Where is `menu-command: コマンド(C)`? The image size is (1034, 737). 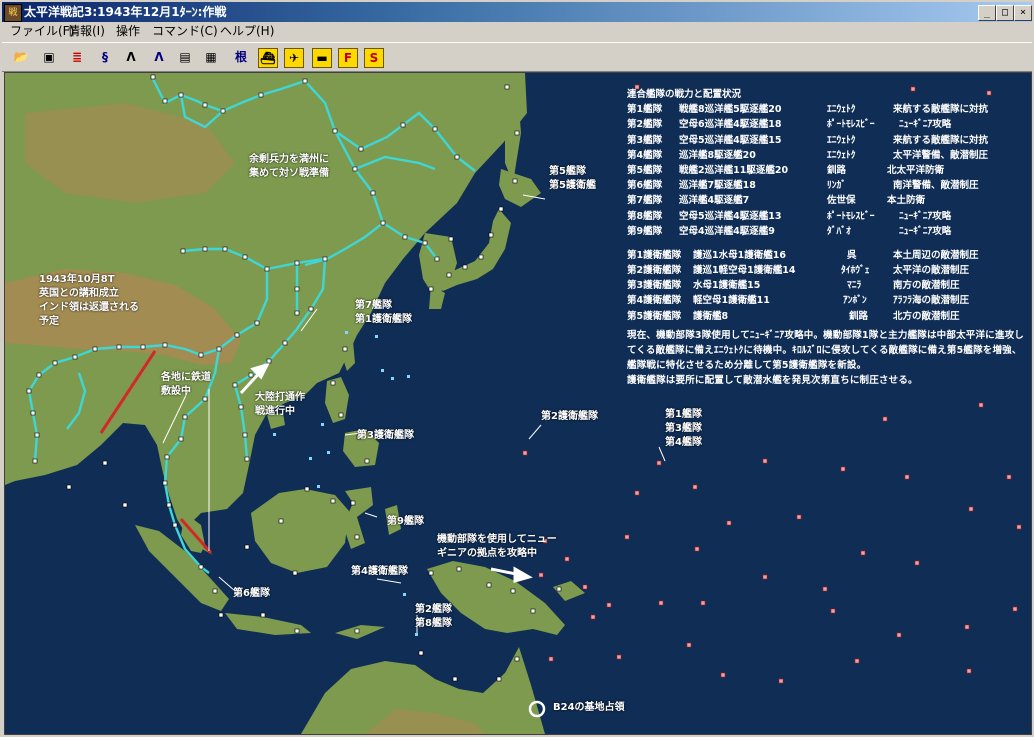 menu-command: コマンド(C) is located at coordinates (185, 31).